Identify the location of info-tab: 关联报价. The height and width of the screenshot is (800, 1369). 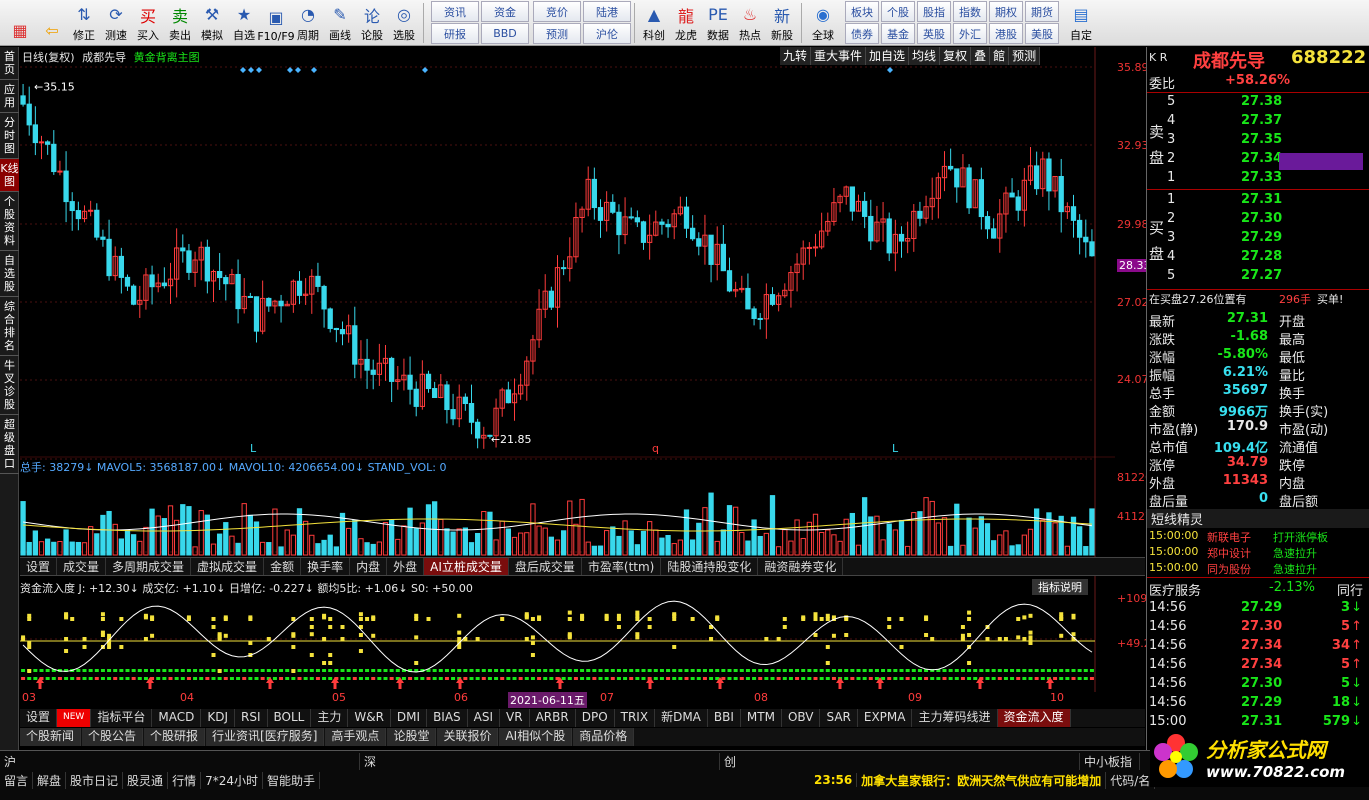
(468, 737).